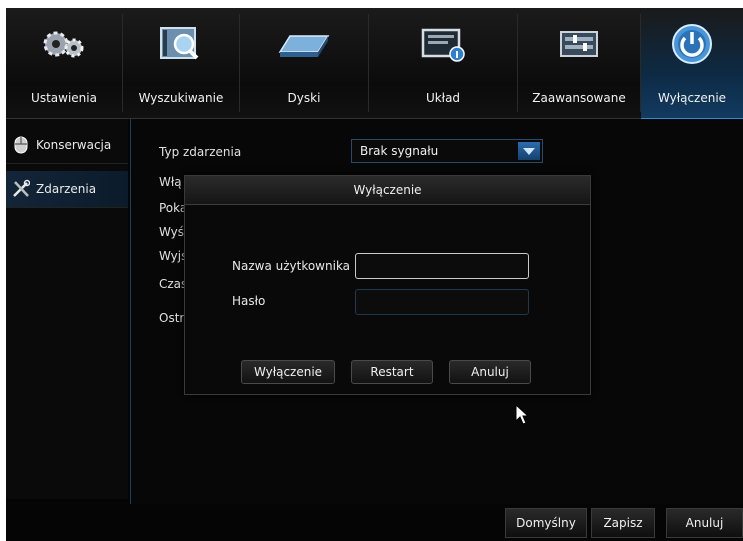 The height and width of the screenshot is (541, 743). I want to click on tab-dyski: Dyski, so click(304, 63).